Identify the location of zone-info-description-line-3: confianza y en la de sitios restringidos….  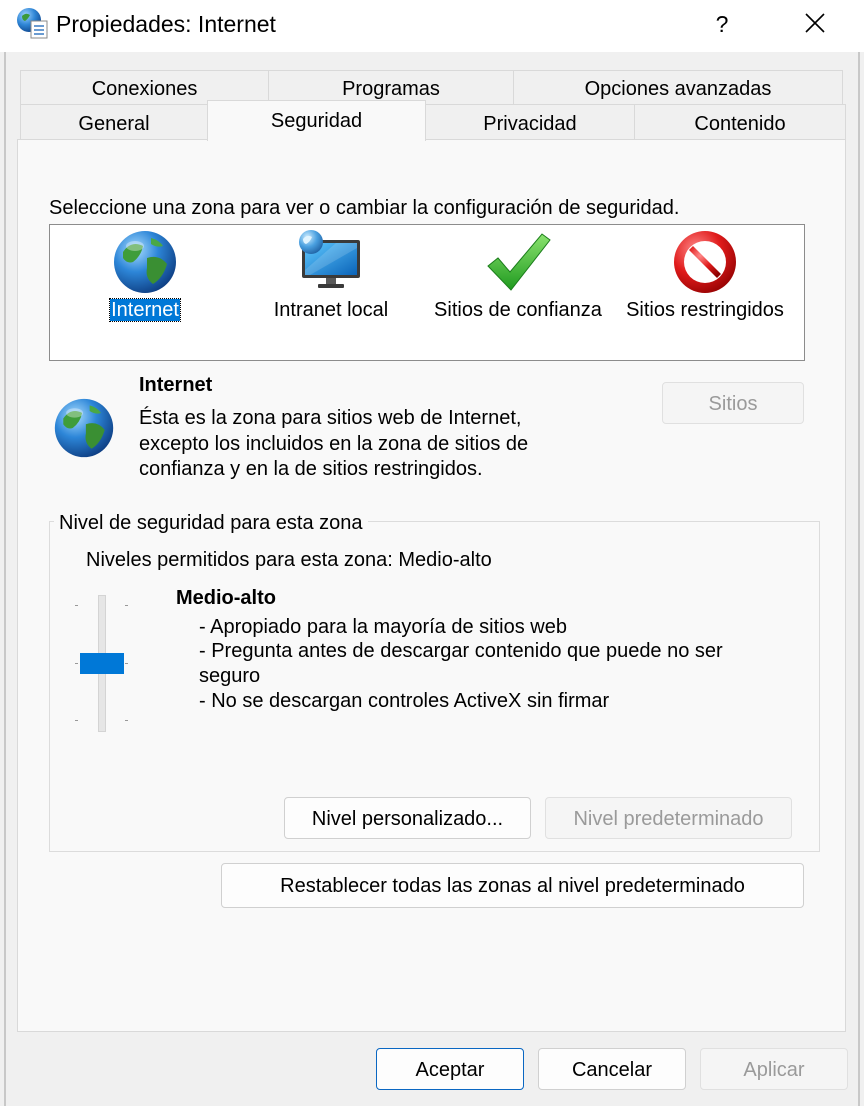
(311, 469).